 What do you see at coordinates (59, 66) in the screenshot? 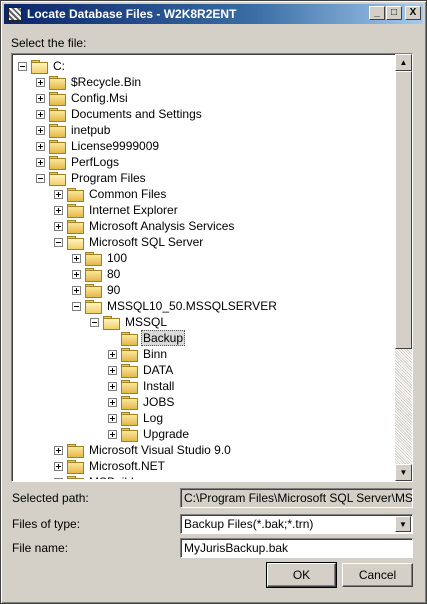
I see `tree-node-label: C:` at bounding box center [59, 66].